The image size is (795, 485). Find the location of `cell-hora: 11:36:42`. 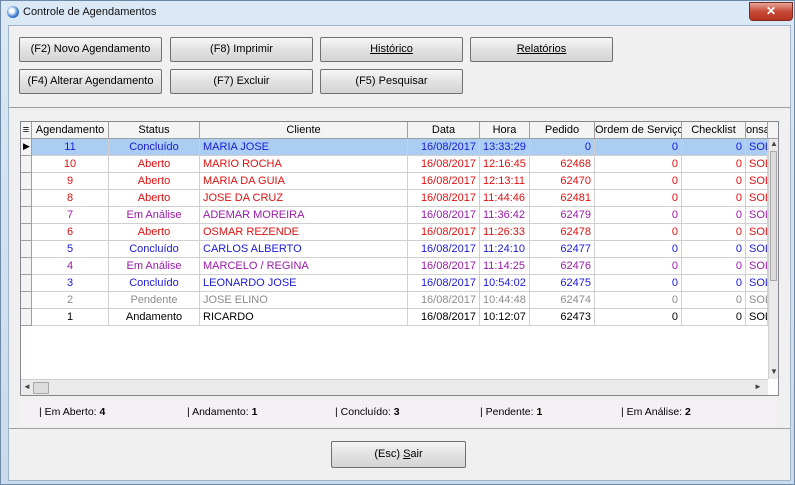

cell-hora: 11:36:42 is located at coordinates (505, 215).